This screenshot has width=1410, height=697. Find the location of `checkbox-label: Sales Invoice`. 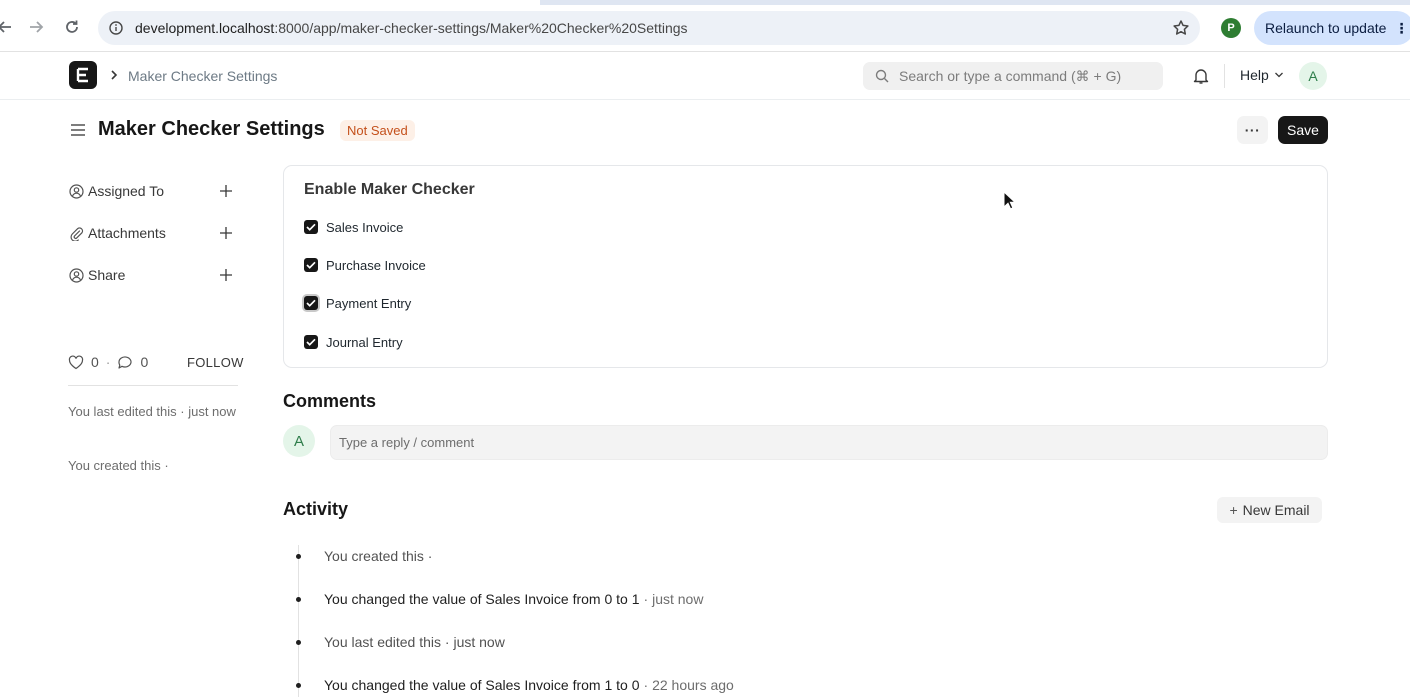

checkbox-label: Sales Invoice is located at coordinates (365, 227).